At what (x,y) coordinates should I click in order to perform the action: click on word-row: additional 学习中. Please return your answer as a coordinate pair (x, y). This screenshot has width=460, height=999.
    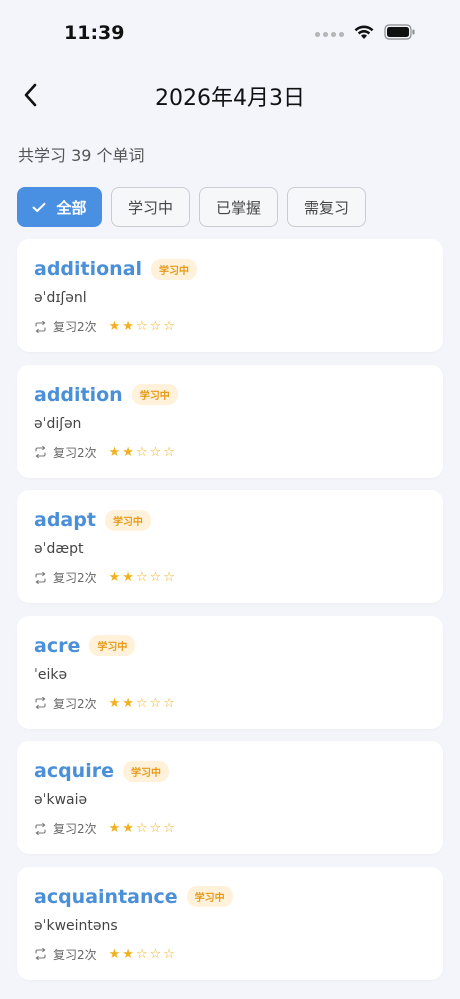
    Looking at the image, I should click on (116, 269).